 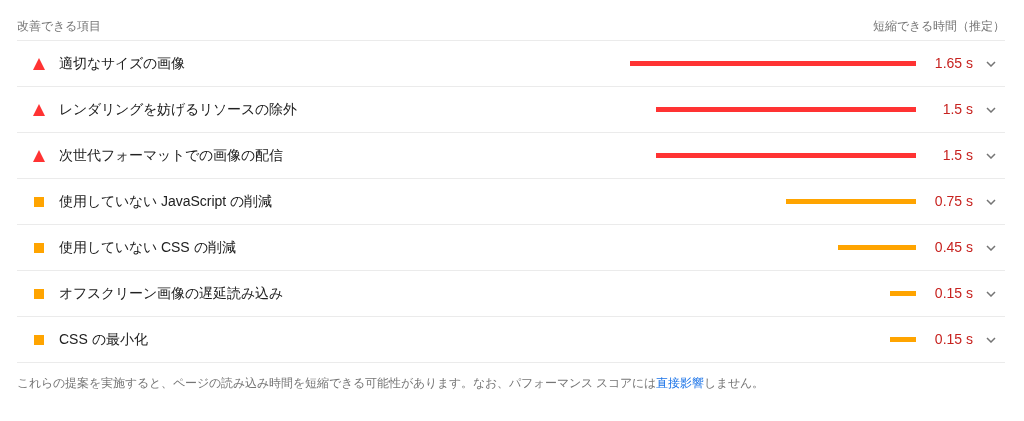 I want to click on opportunity-title: 使用していない CSS の削減, so click(x=147, y=247).